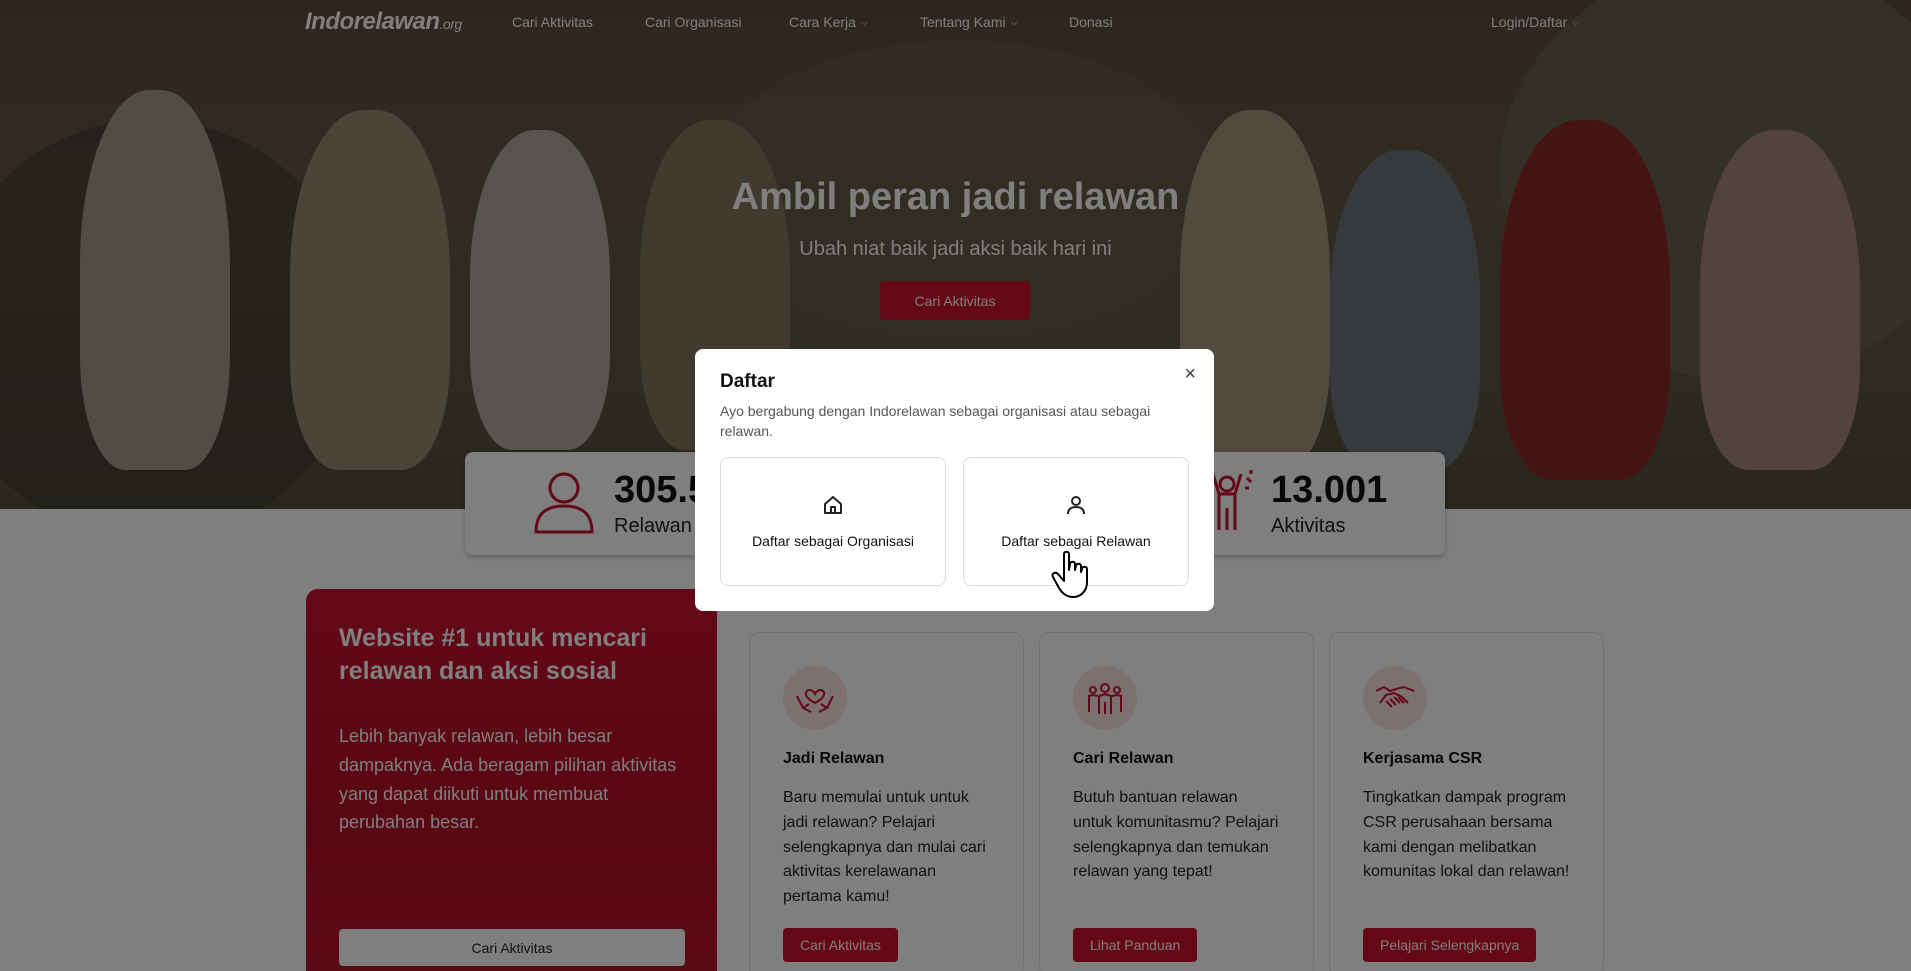  I want to click on user-icon, so click(1076, 507).